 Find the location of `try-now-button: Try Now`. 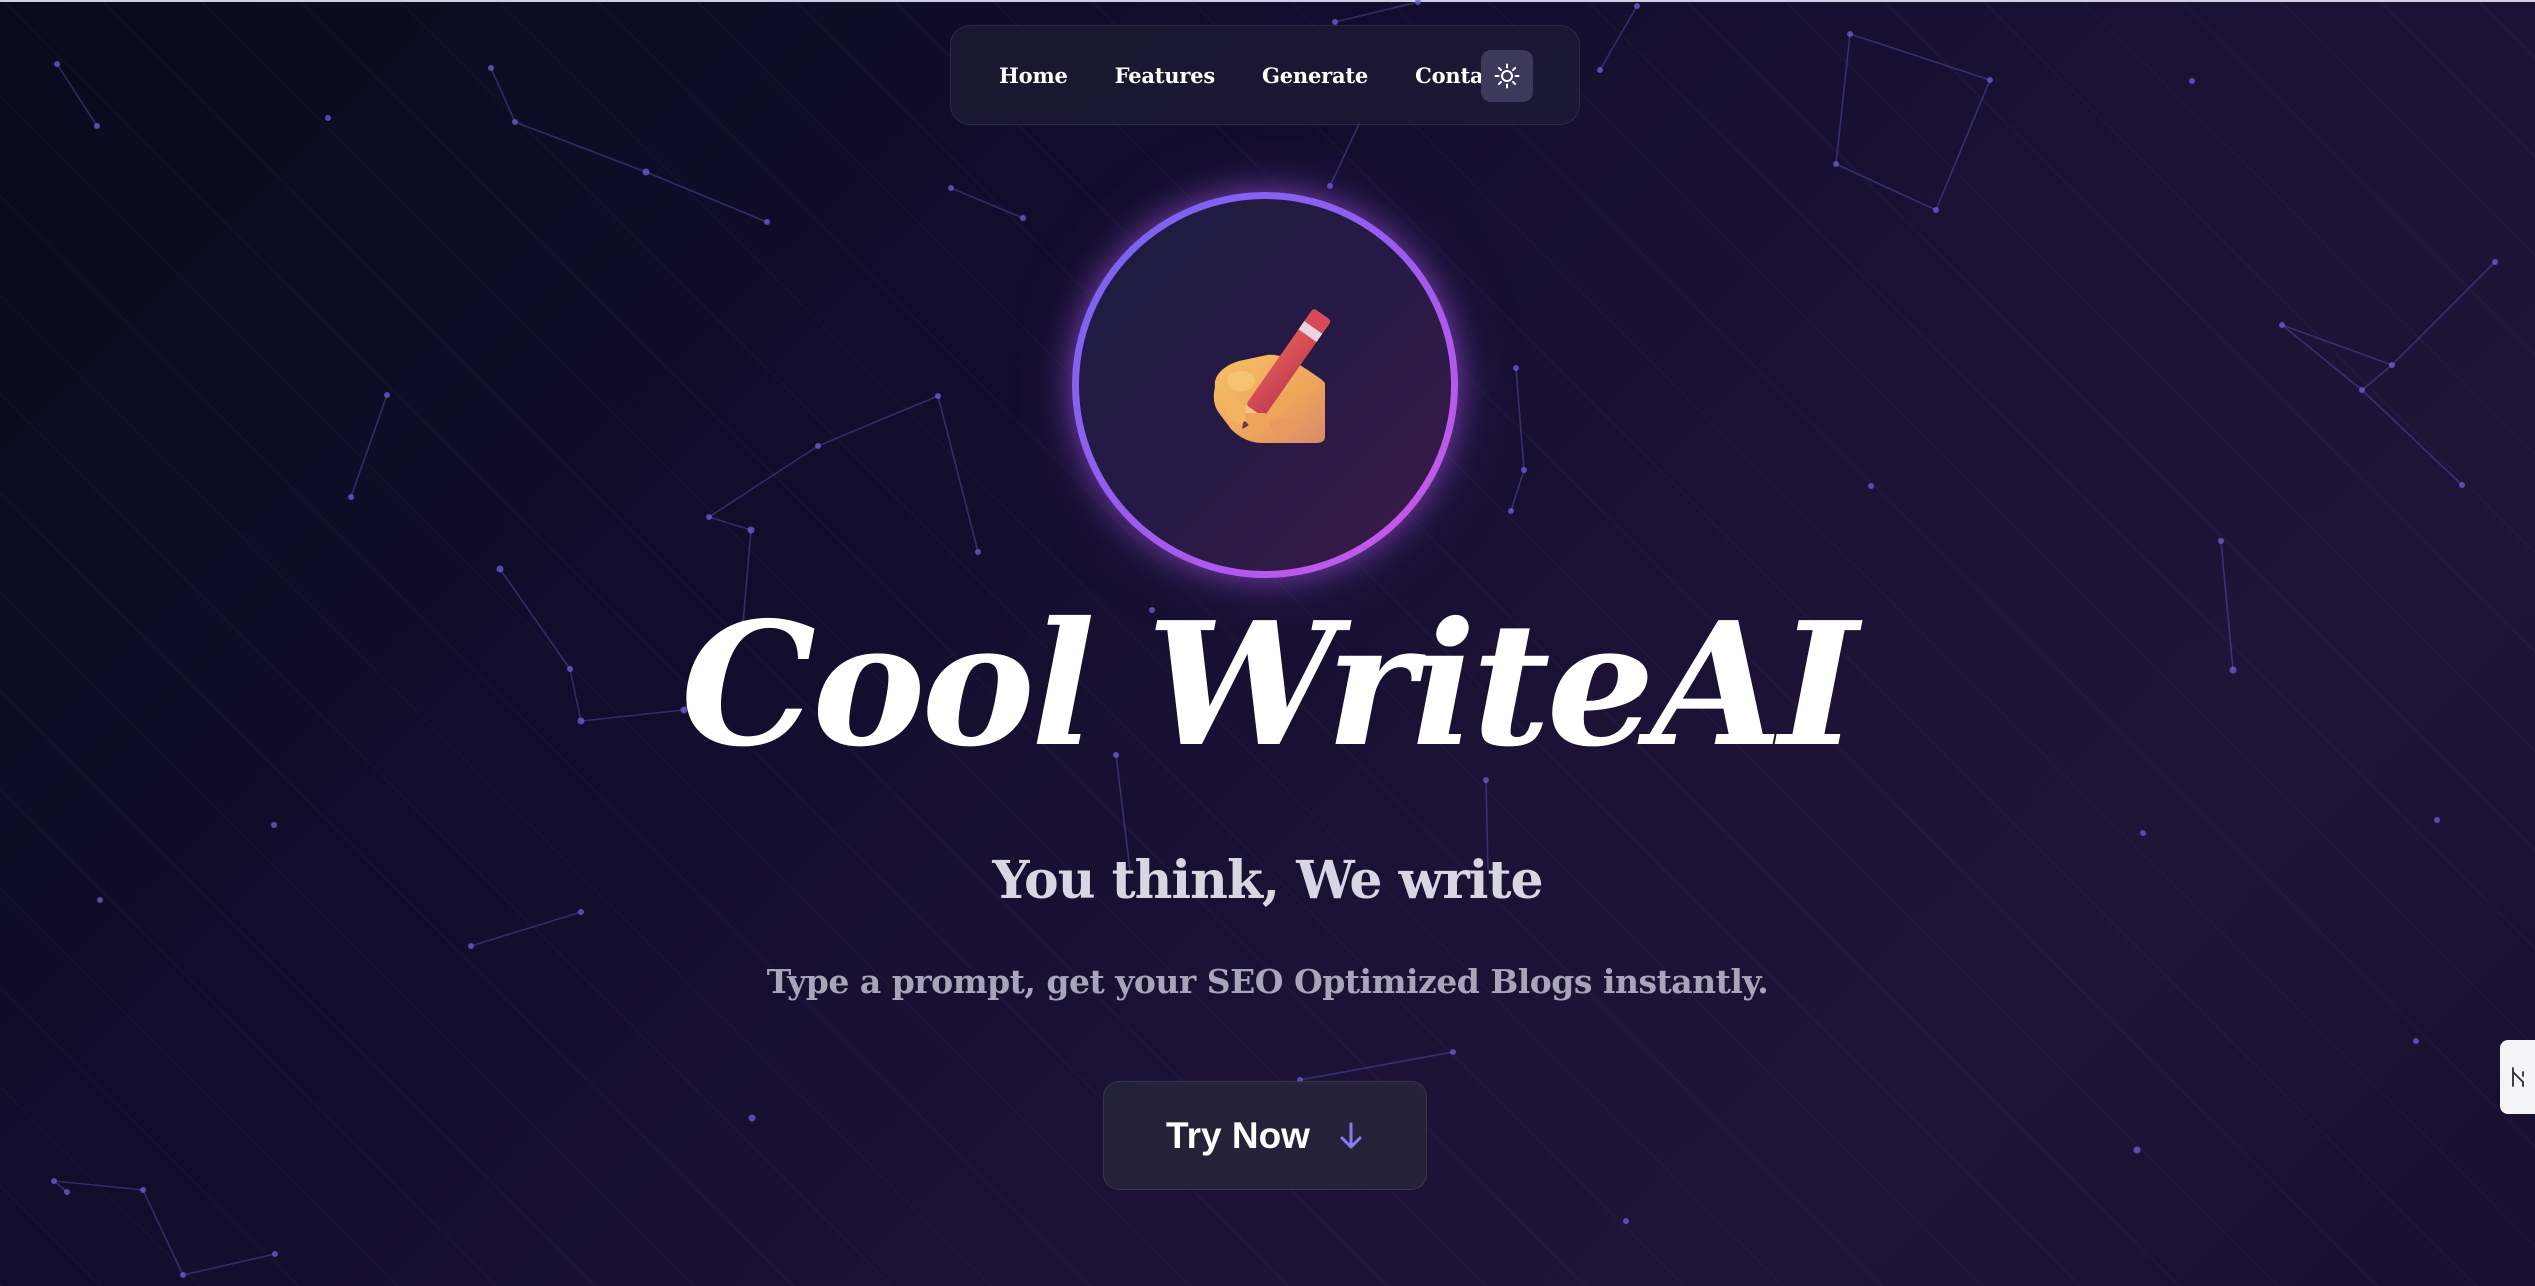

try-now-button: Try Now is located at coordinates (1265, 1135).